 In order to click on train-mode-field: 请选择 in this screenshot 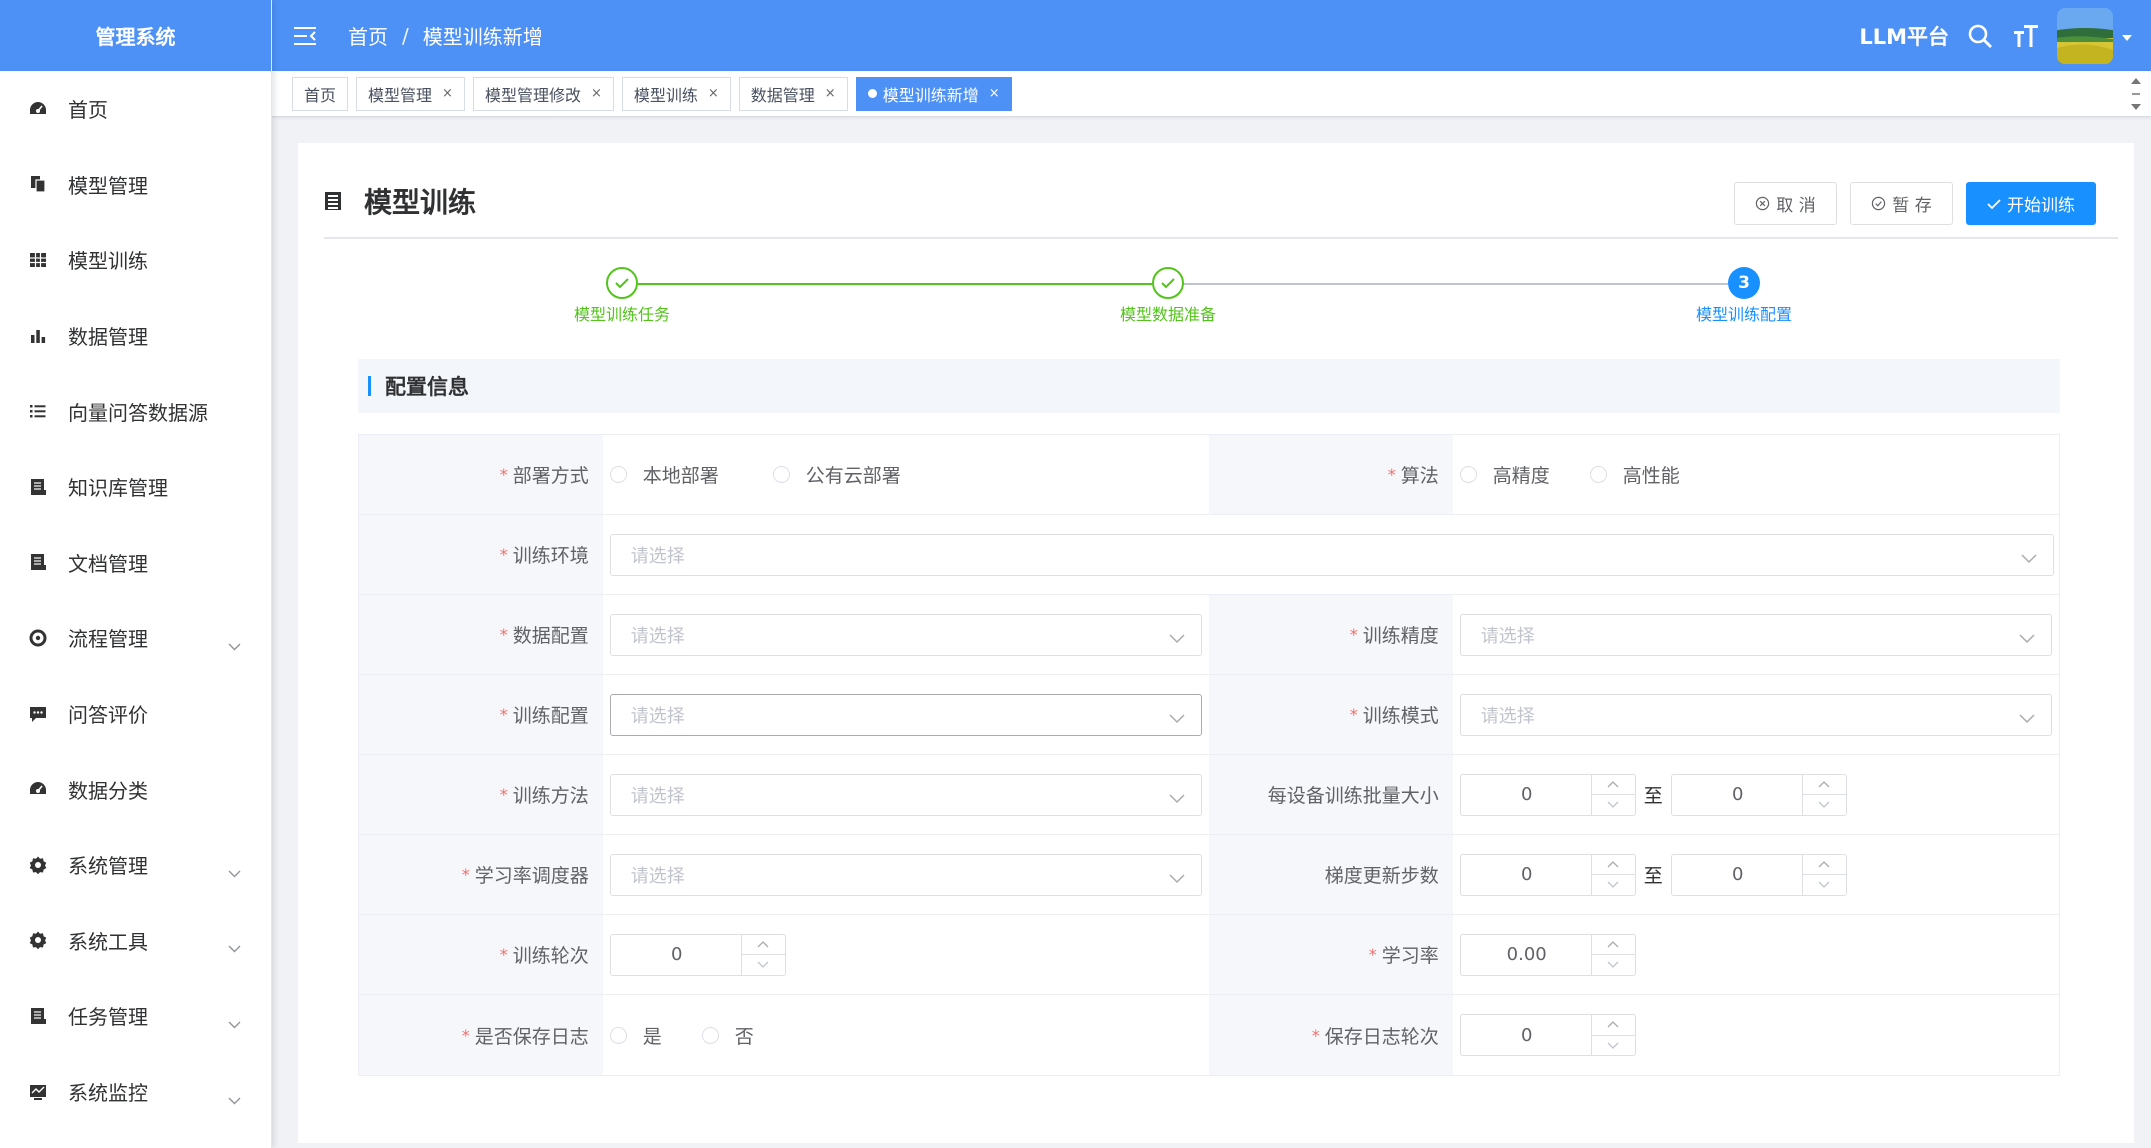, I will do `click(1756, 714)`.